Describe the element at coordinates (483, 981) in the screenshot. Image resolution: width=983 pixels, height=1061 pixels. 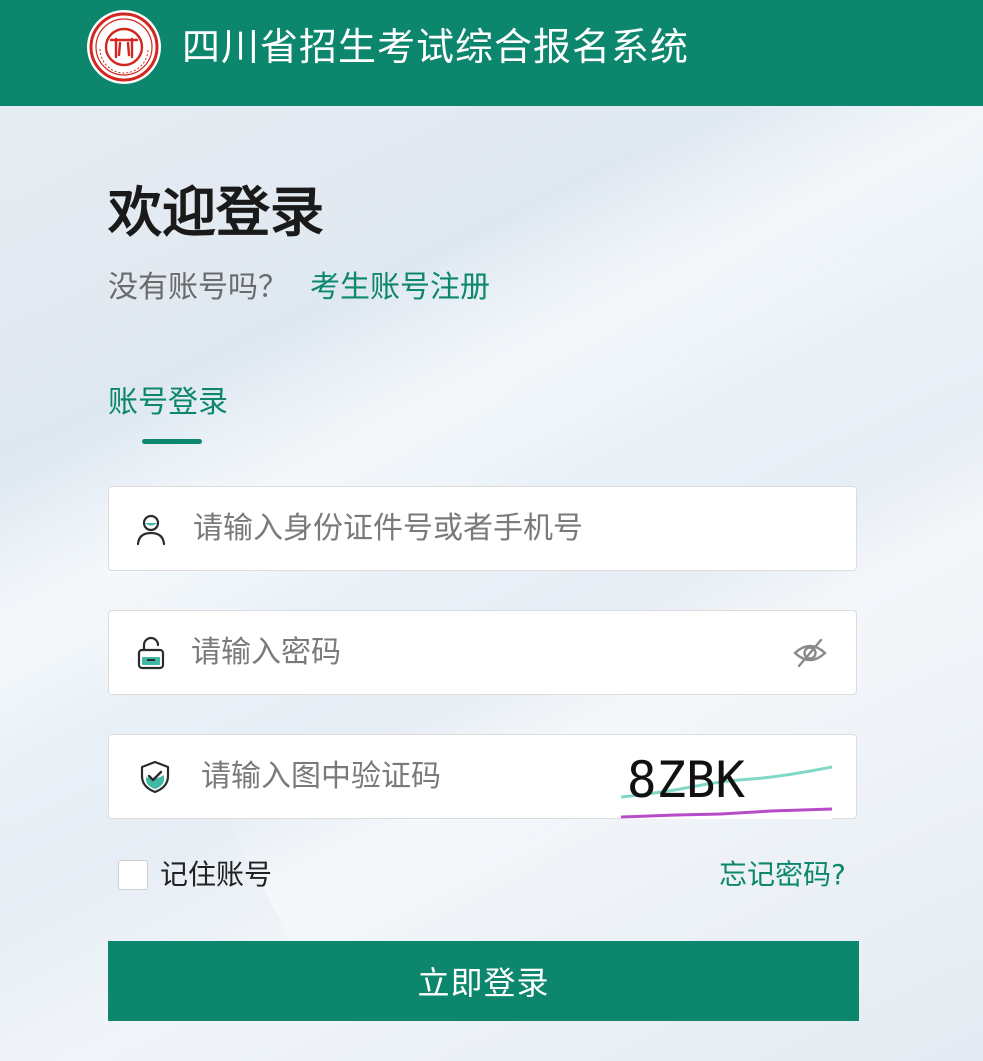
I see `login-button: 立即登录` at that location.